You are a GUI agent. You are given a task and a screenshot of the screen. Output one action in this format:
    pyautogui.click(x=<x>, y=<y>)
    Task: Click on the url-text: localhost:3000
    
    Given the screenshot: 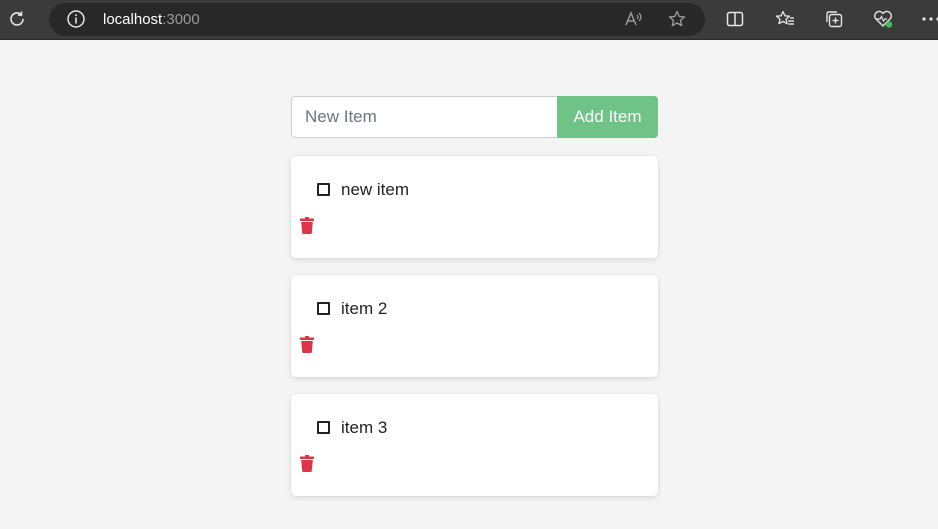 What is the action you would take?
    pyautogui.click(x=151, y=20)
    